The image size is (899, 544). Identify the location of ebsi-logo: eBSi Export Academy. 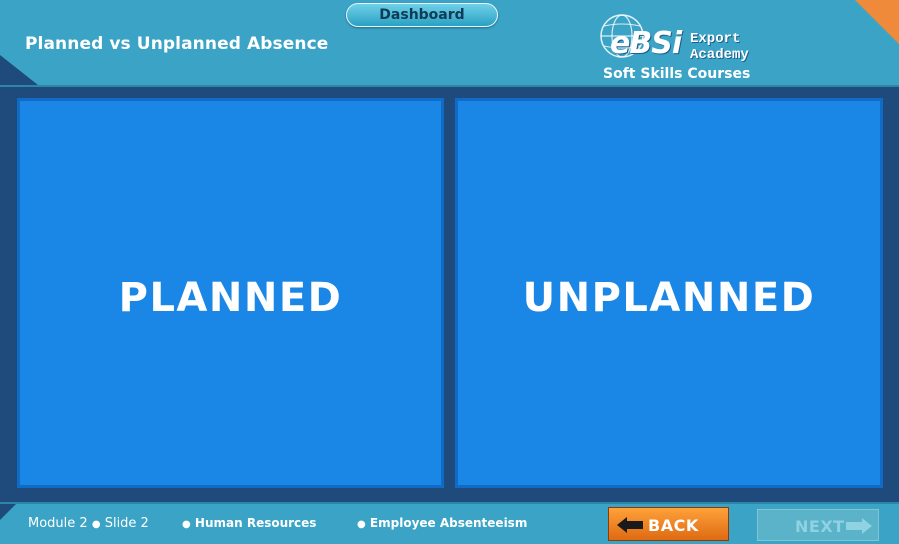
(688, 42).